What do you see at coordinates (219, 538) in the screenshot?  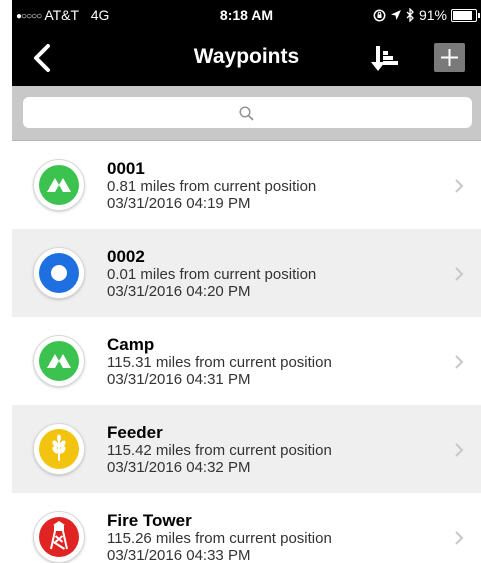 I see `waypoint-distance: 115.26 miles from current position` at bounding box center [219, 538].